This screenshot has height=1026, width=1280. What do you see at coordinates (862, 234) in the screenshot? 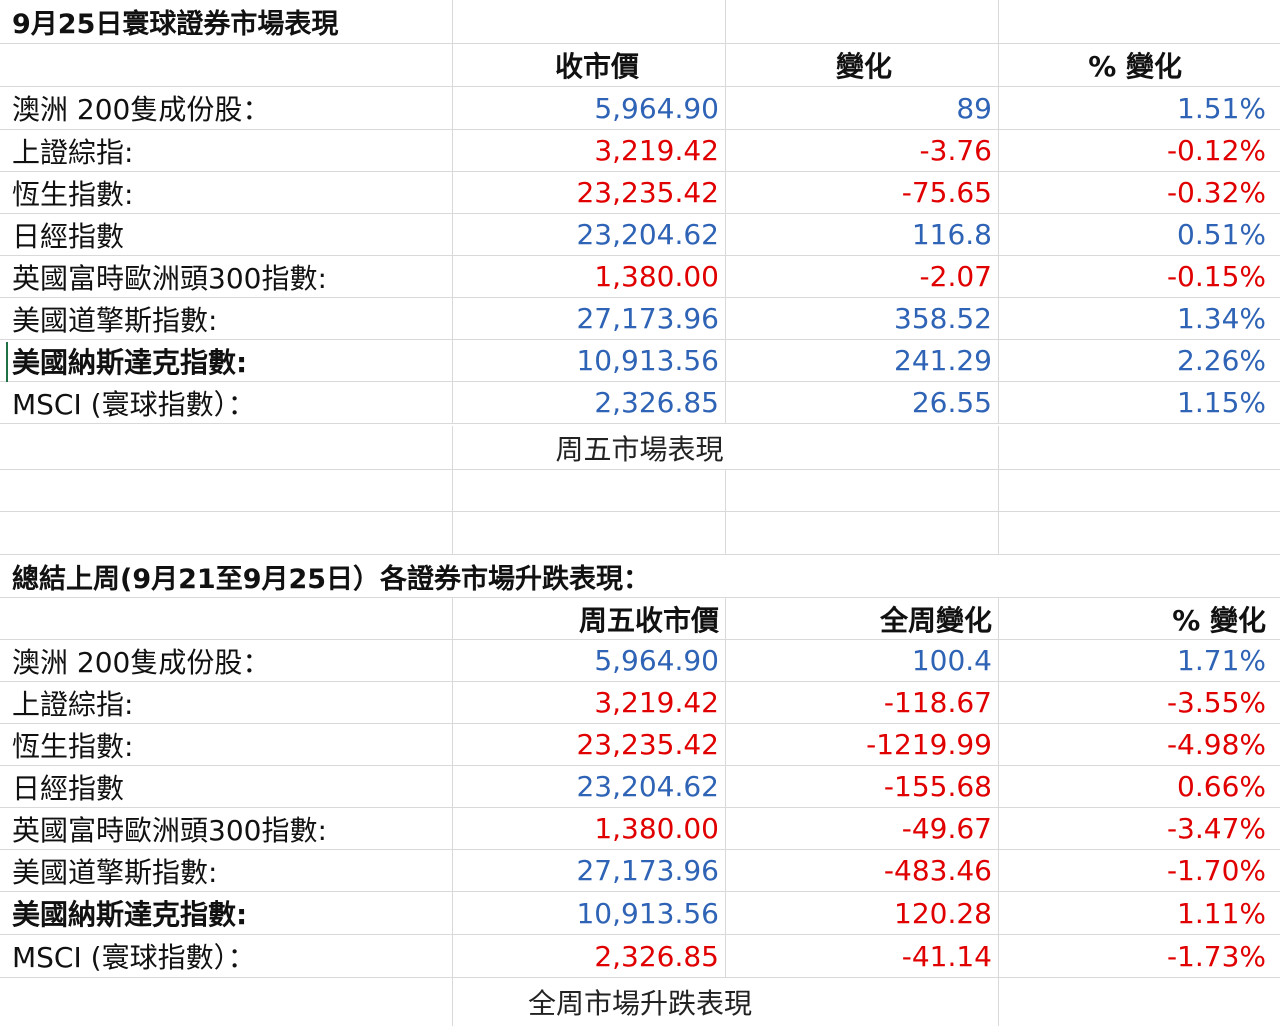
I see `change-value-cell: 116.8` at bounding box center [862, 234].